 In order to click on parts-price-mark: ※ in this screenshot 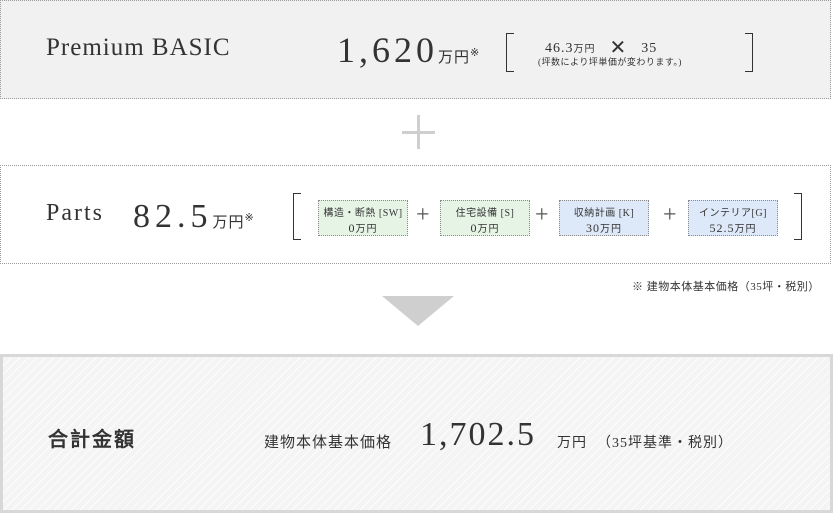, I will do `click(249, 218)`.